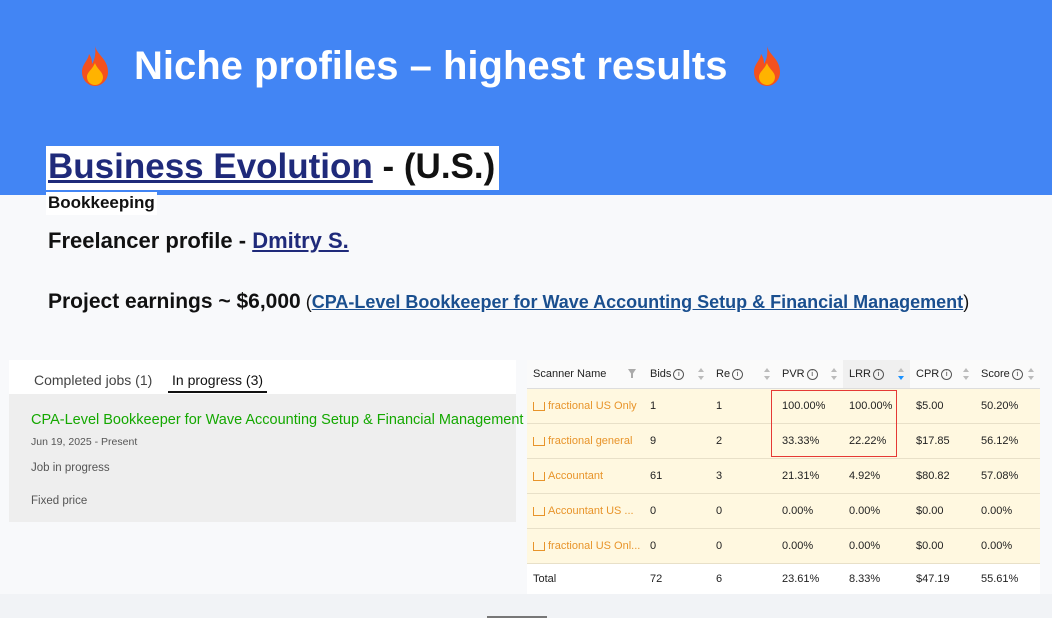  Describe the element at coordinates (966, 302) in the screenshot. I see `paren-close: )` at that location.